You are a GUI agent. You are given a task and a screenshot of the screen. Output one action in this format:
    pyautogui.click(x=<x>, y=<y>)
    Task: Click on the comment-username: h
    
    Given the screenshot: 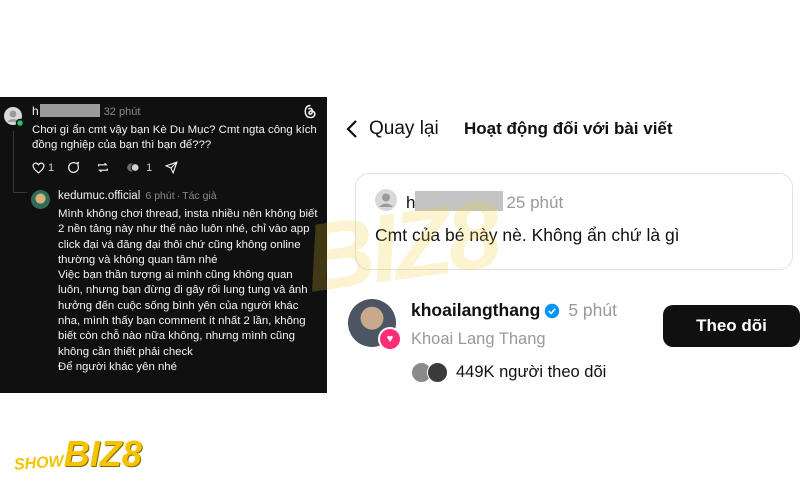 What is the action you would take?
    pyautogui.click(x=35, y=111)
    